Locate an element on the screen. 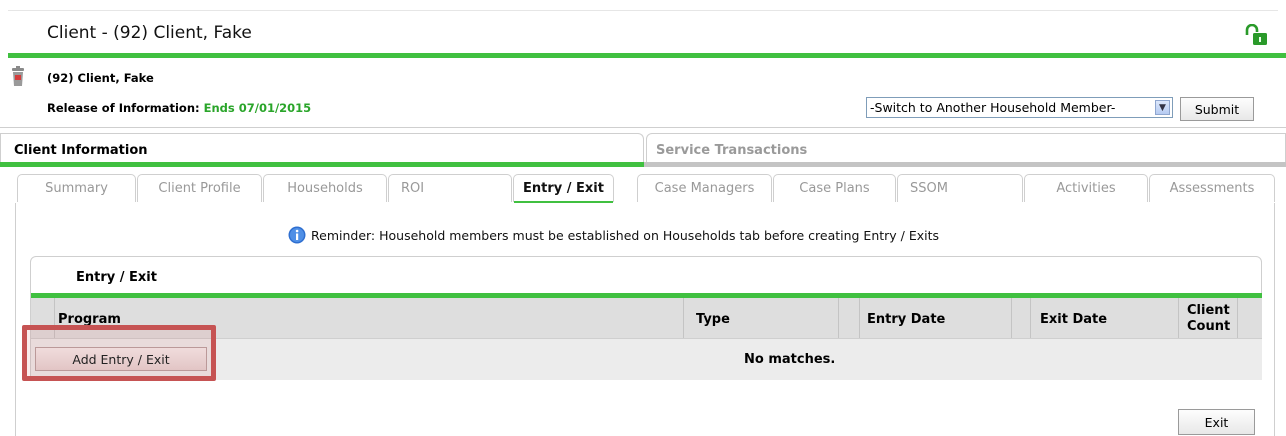 The height and width of the screenshot is (436, 1286). info-icon is located at coordinates (297, 235).